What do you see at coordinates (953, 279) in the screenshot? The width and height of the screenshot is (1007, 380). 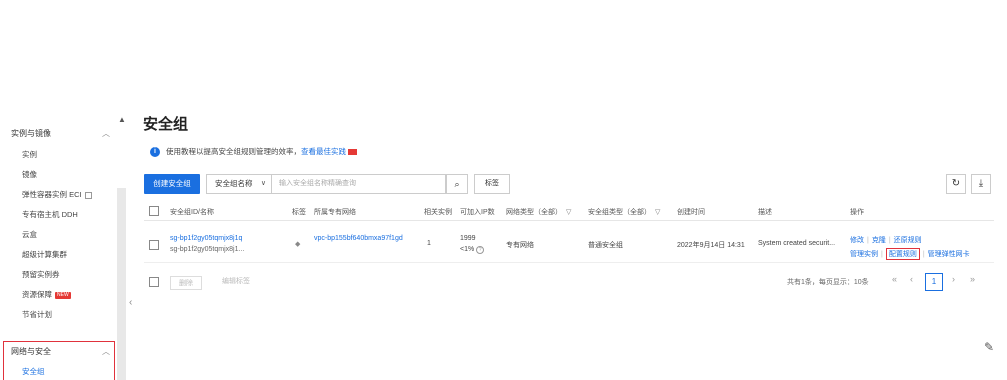 I see `next-page-icon: ›` at bounding box center [953, 279].